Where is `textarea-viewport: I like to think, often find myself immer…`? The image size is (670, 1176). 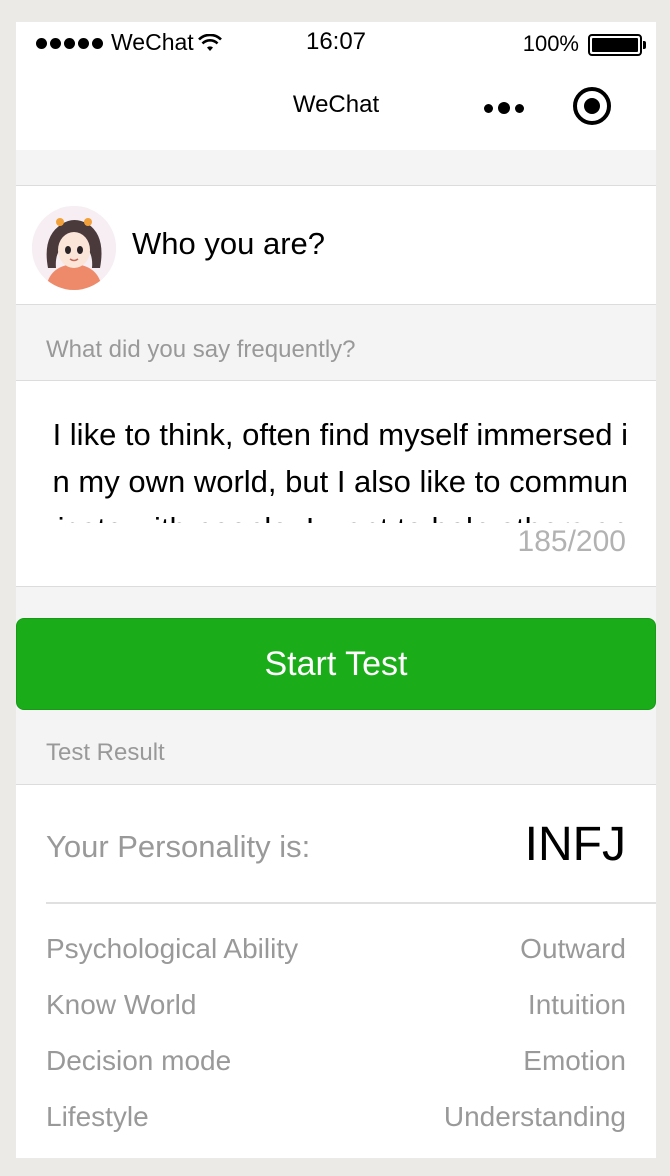
textarea-viewport: I like to think, often find myself immer… is located at coordinates (337, 467).